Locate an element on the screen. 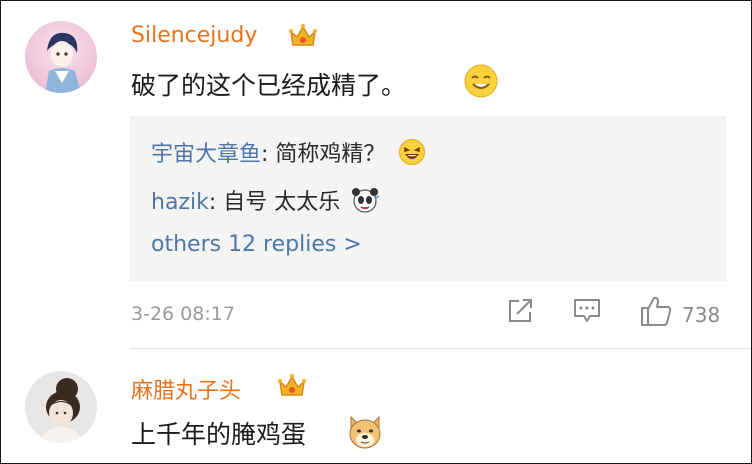 This screenshot has height=464, width=752. smile-emoji is located at coordinates (481, 81).